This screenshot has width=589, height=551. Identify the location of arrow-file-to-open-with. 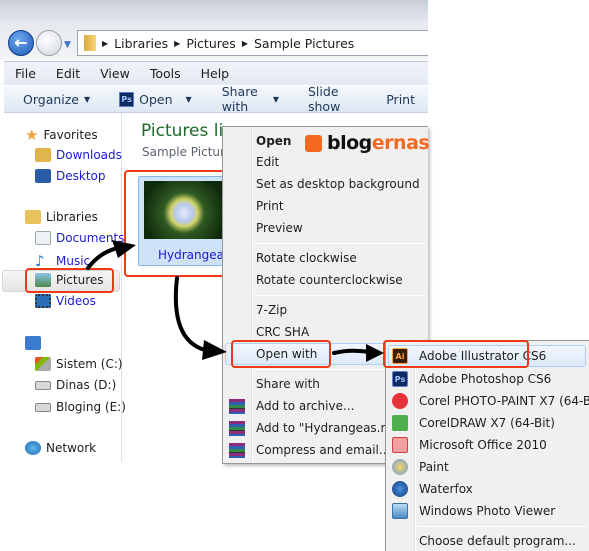
(190, 314).